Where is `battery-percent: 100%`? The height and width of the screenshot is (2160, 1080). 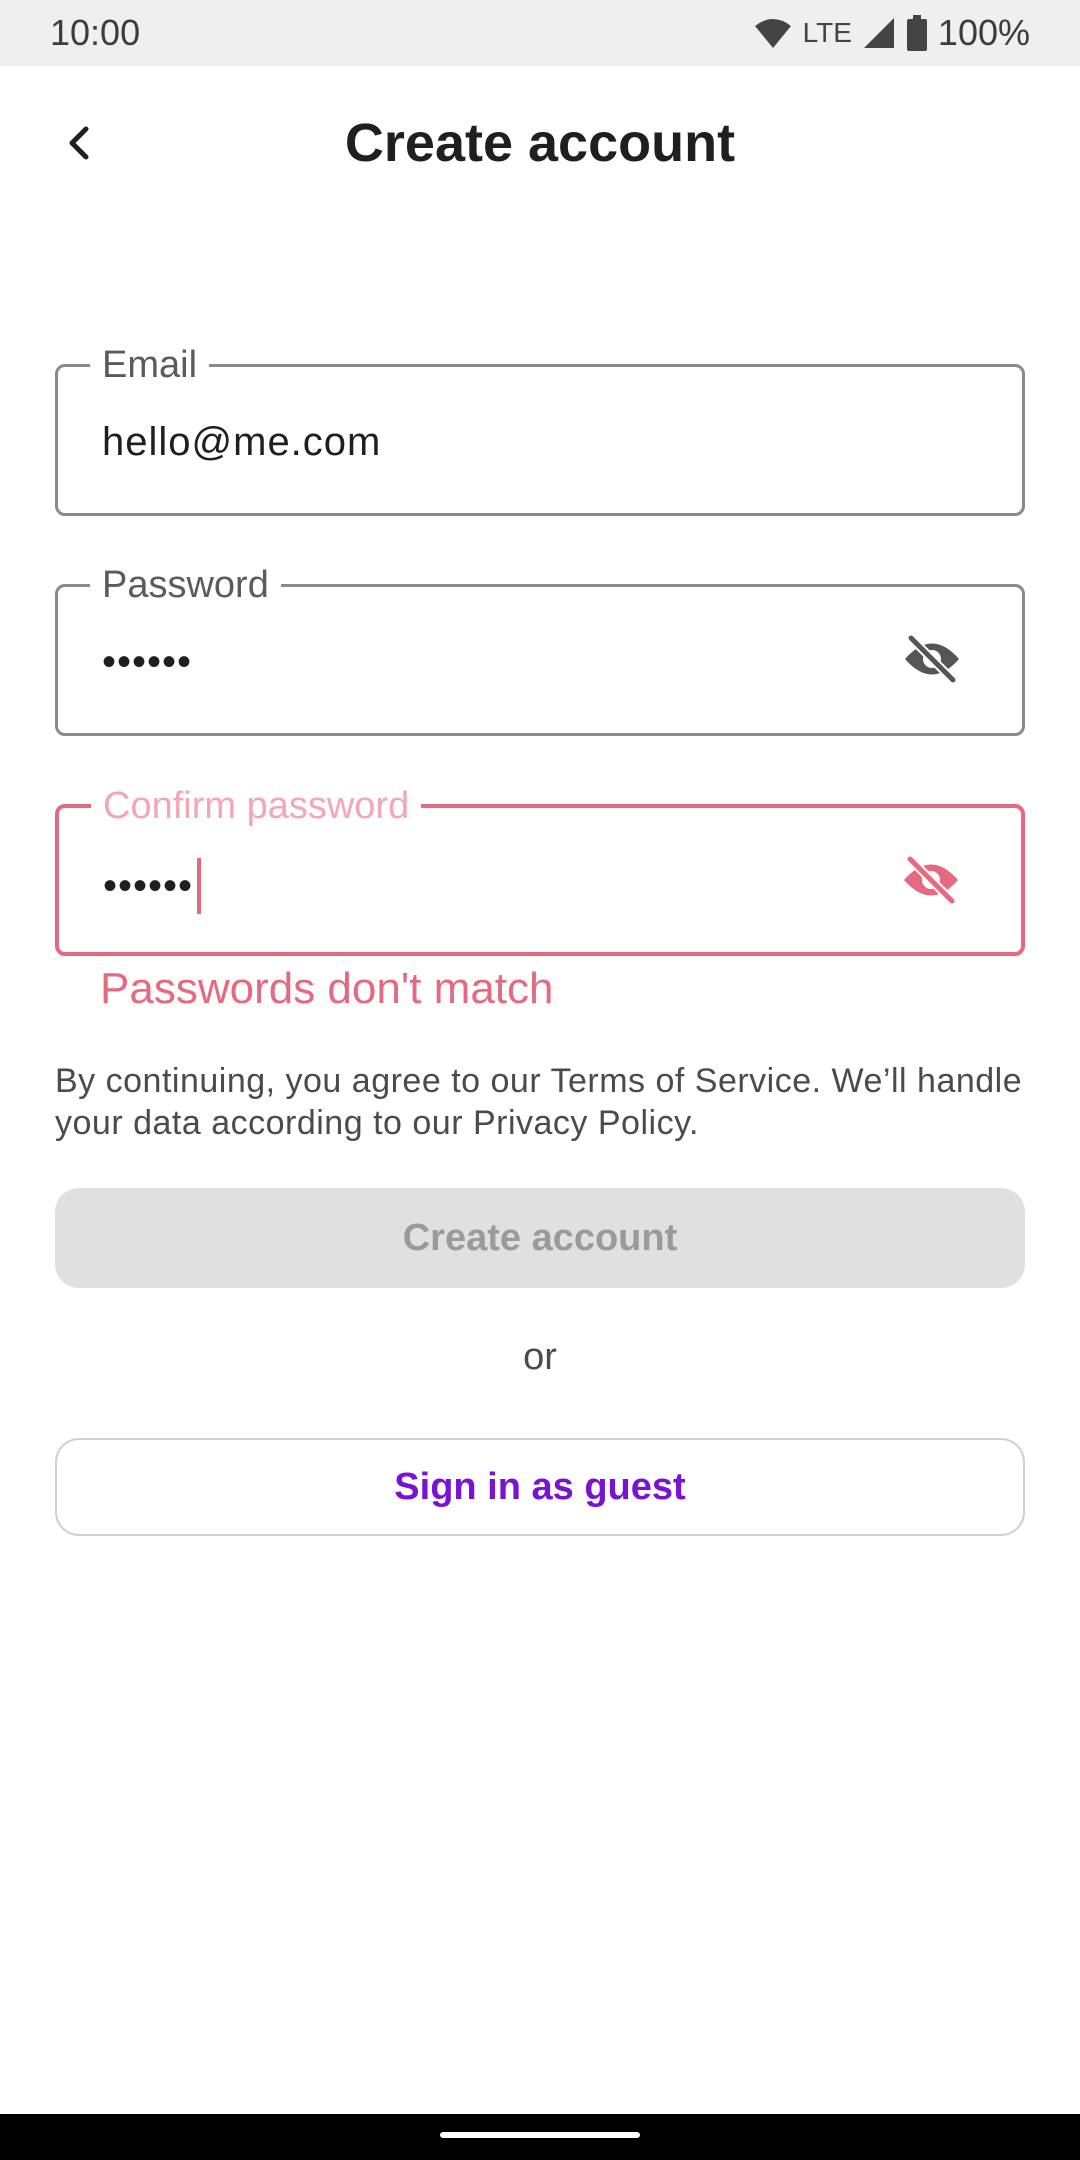
battery-percent: 100% is located at coordinates (983, 32).